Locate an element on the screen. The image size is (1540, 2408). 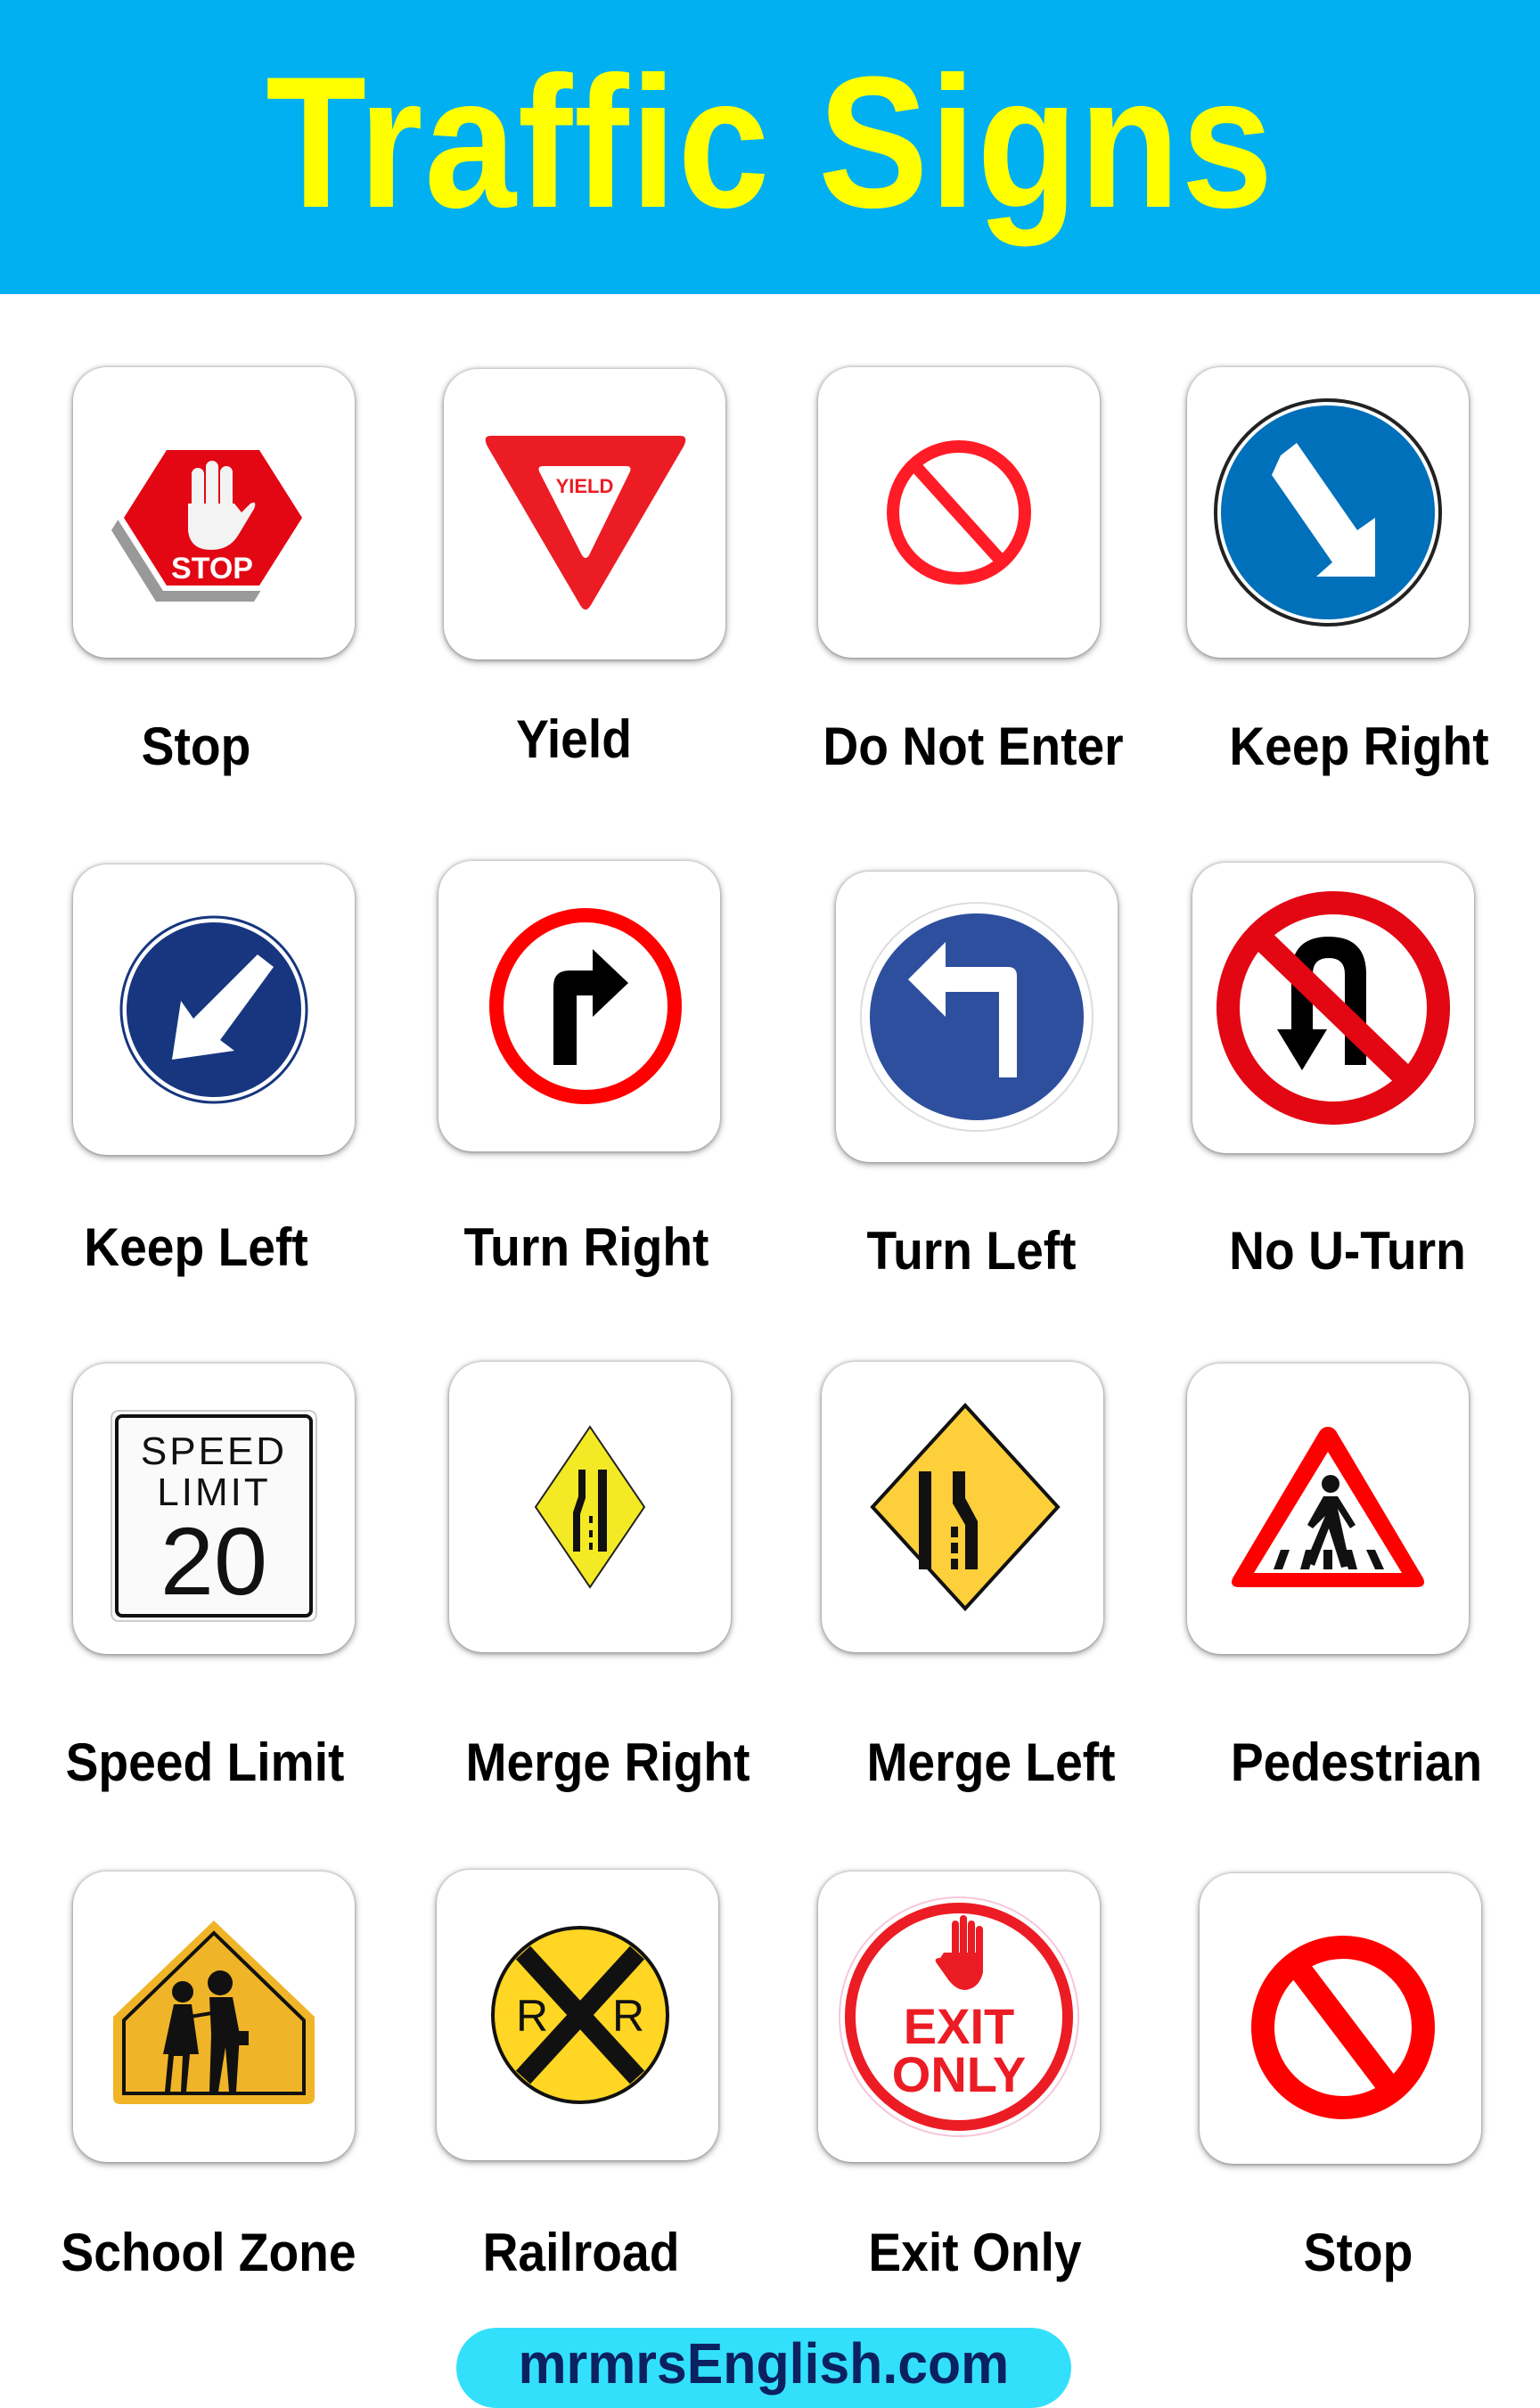
sign-card-exit-only: EXIT ONLY is located at coordinates (959, 2017).